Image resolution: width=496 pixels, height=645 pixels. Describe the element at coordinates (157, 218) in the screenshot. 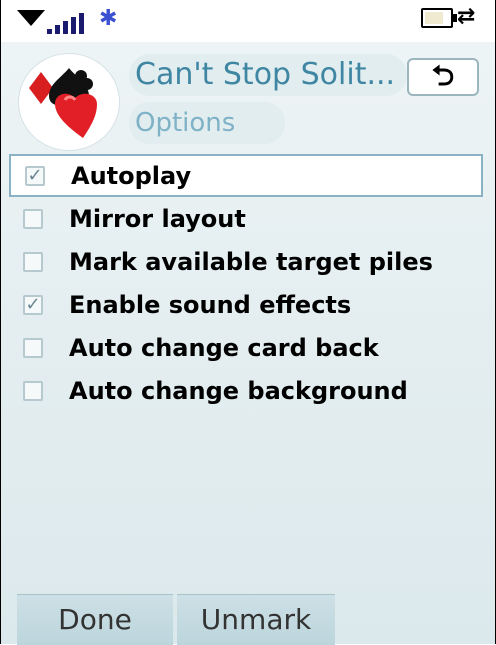

I see `option-label: Mirror layout` at that location.